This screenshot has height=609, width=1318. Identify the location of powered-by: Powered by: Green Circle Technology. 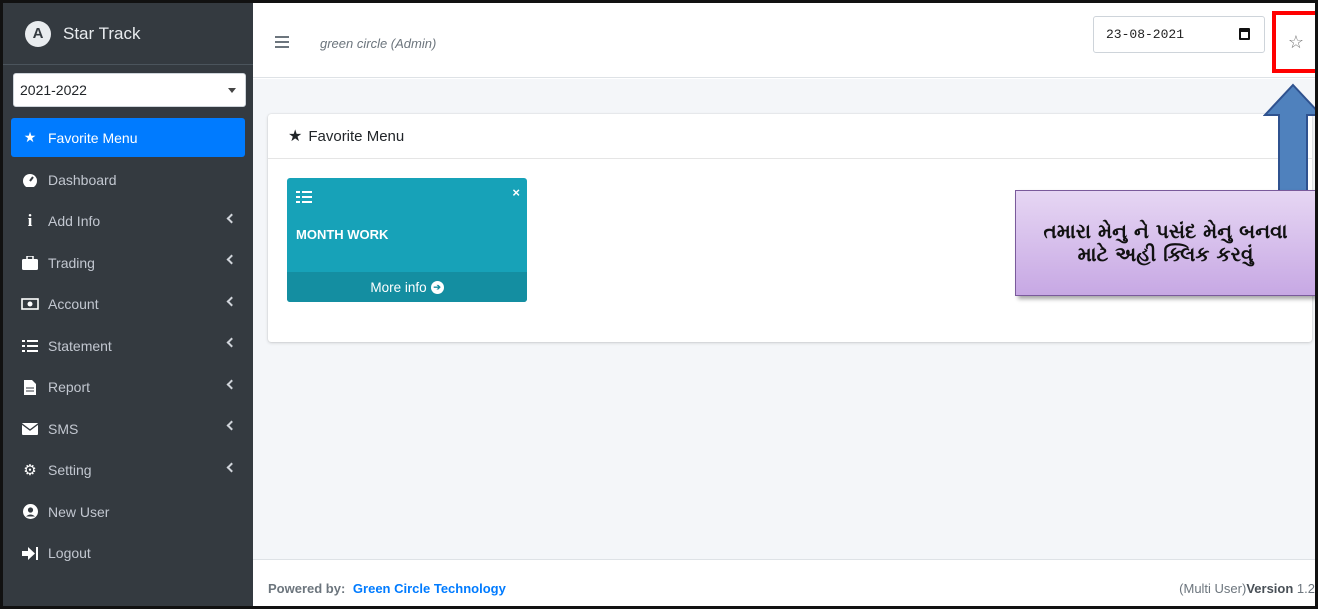
(387, 588).